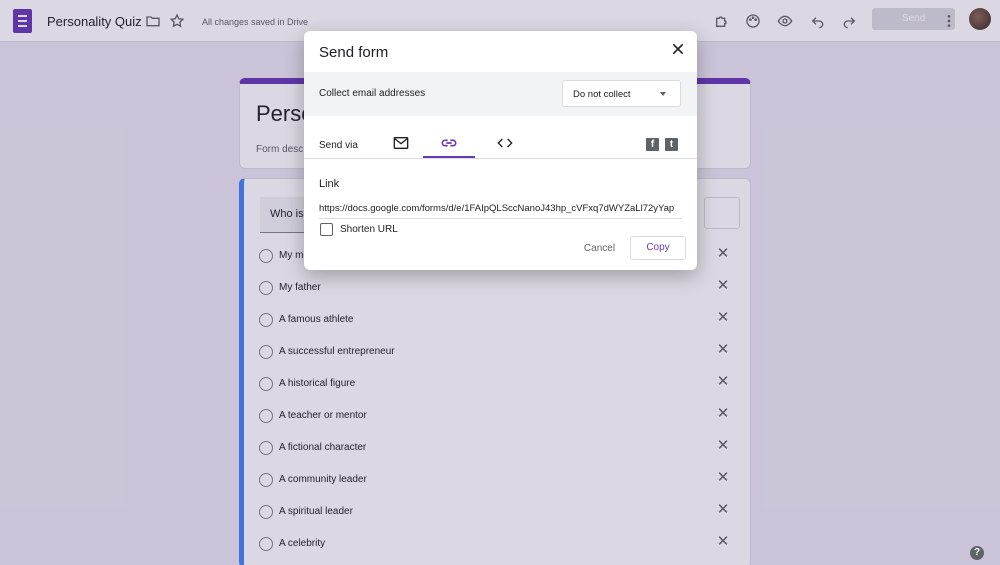 The width and height of the screenshot is (1000, 565). I want to click on close-icon, so click(678, 49).